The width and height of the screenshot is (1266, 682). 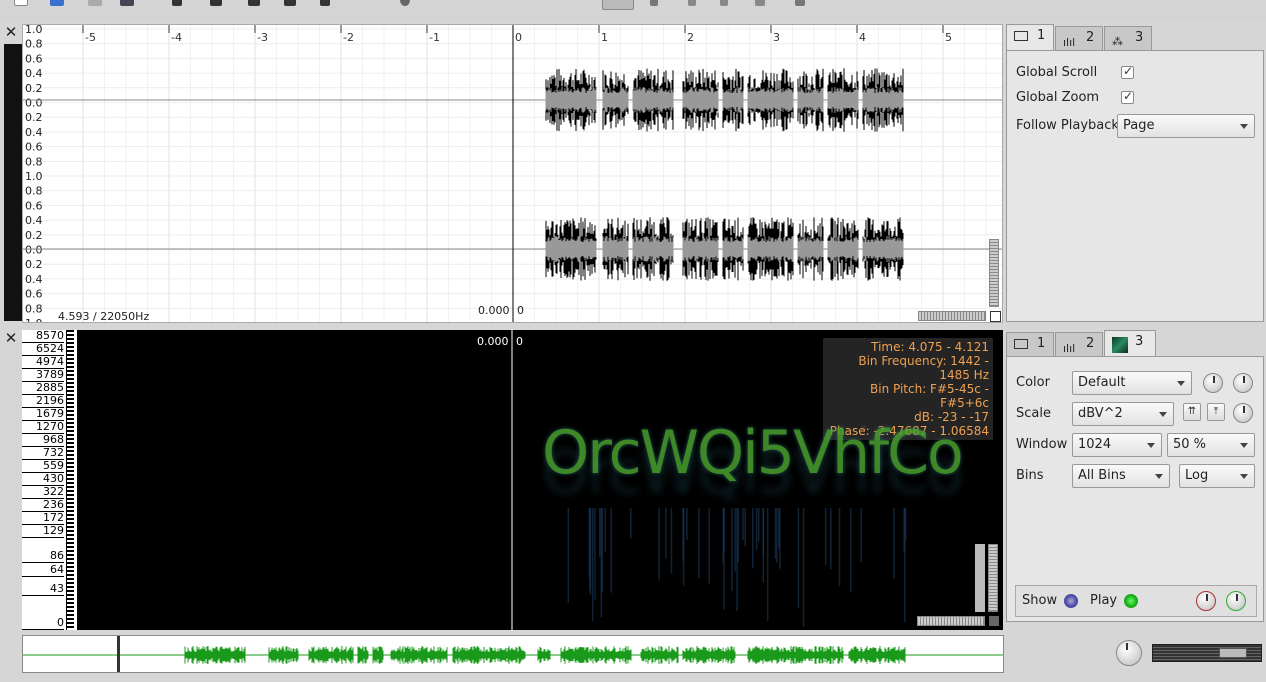 I want to click on zoom-reset-button, so click(x=995, y=316).